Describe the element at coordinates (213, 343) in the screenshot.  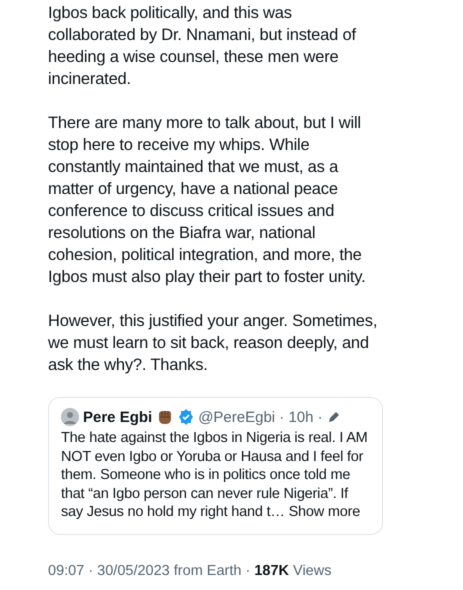
I see `tweet-paragraph: However, this justified your anger. Sometimes, we must learn to sit back, reason deeply, and ask the why?. Thanks.` at that location.